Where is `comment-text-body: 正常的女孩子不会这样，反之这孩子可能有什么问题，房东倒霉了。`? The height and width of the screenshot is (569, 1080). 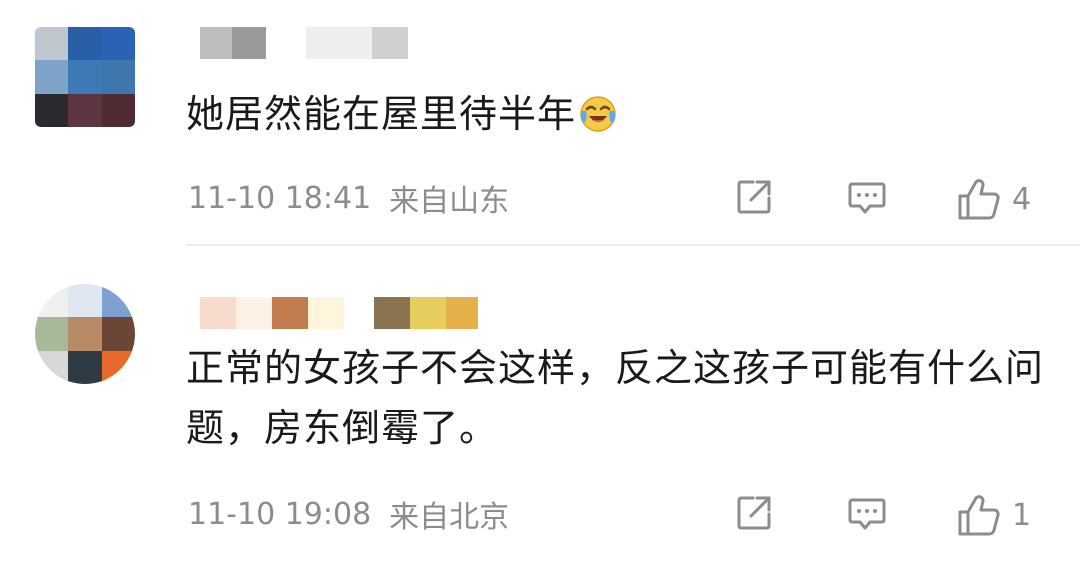 comment-text-body: 正常的女孩子不会这样，反之这孩子可能有什么问题，房东倒霉了。 is located at coordinates (615, 398).